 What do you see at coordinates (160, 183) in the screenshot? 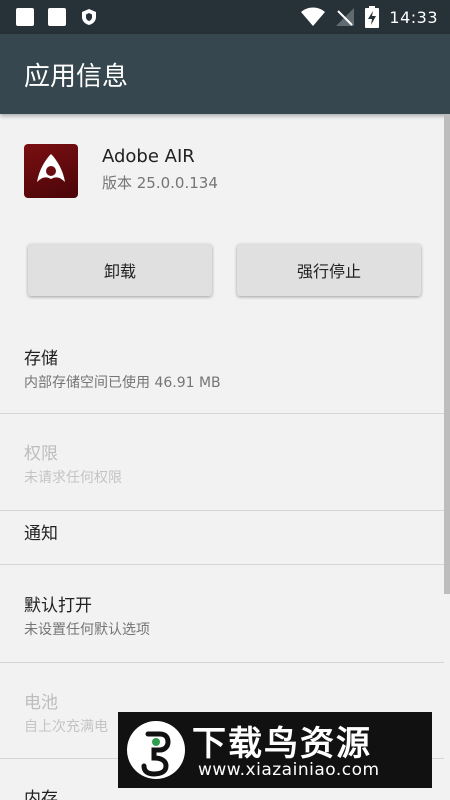
I see `app-version: 版本 25.0.0.134` at bounding box center [160, 183].